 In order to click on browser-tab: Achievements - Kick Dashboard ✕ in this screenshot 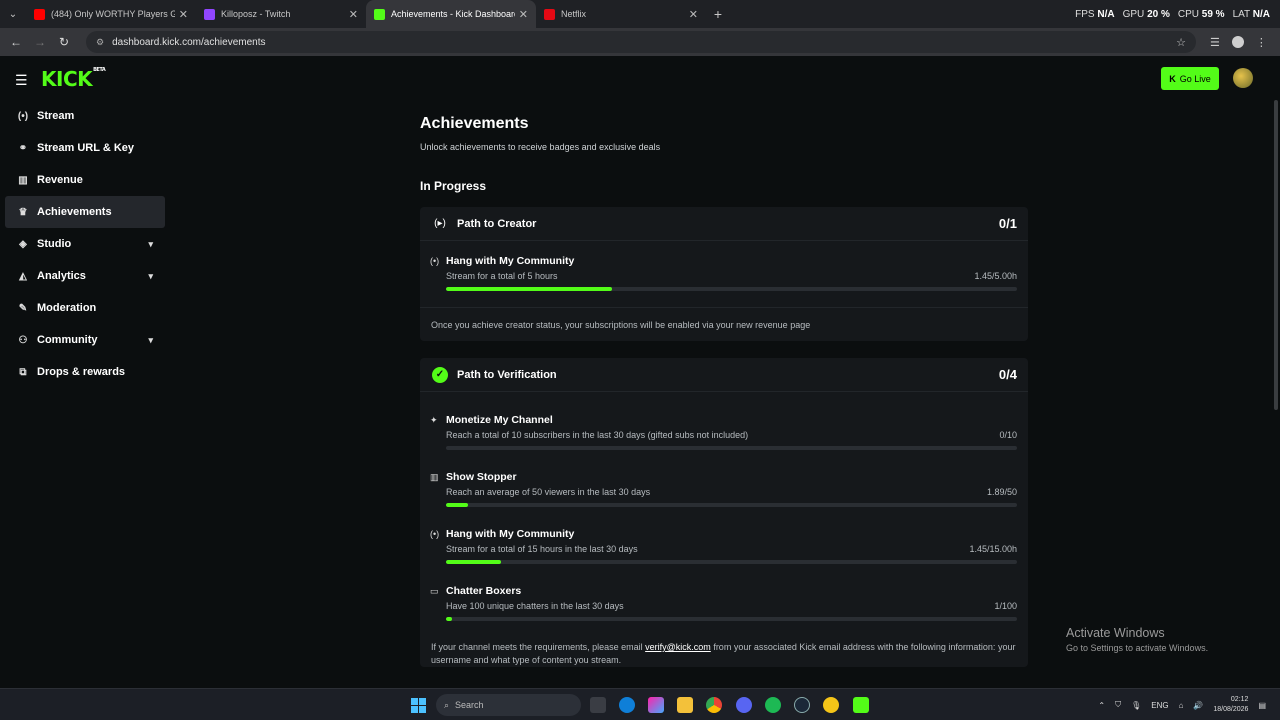, I will do `click(451, 14)`.